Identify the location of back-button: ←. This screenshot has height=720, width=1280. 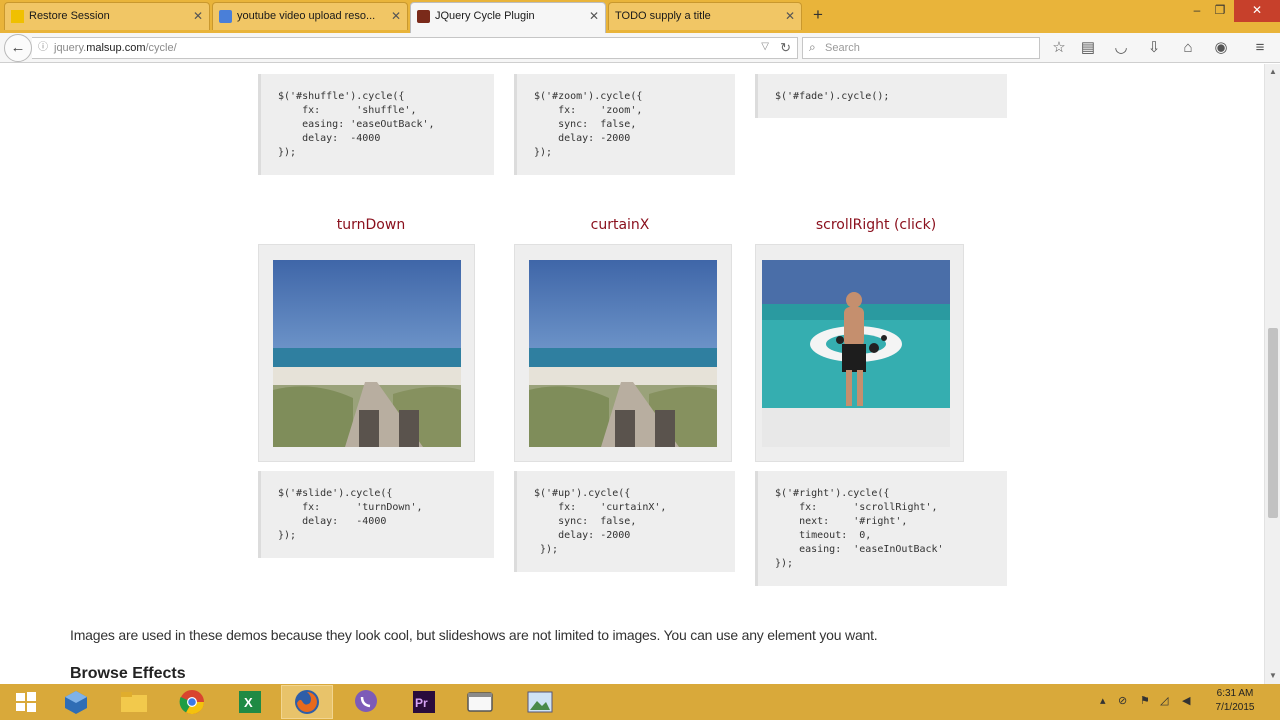
(18, 48).